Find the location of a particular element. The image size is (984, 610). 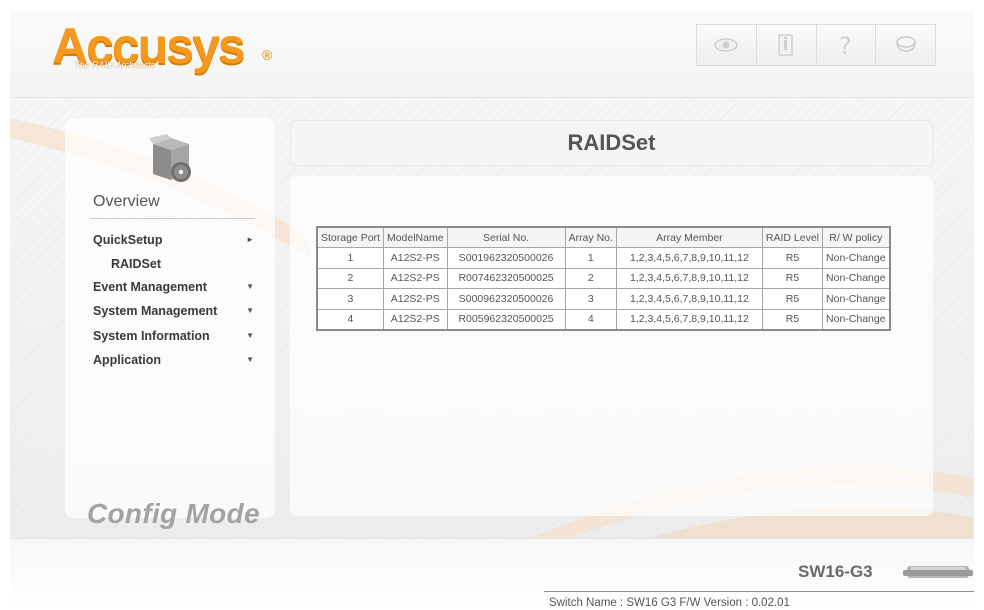

info-button is located at coordinates (786, 45).